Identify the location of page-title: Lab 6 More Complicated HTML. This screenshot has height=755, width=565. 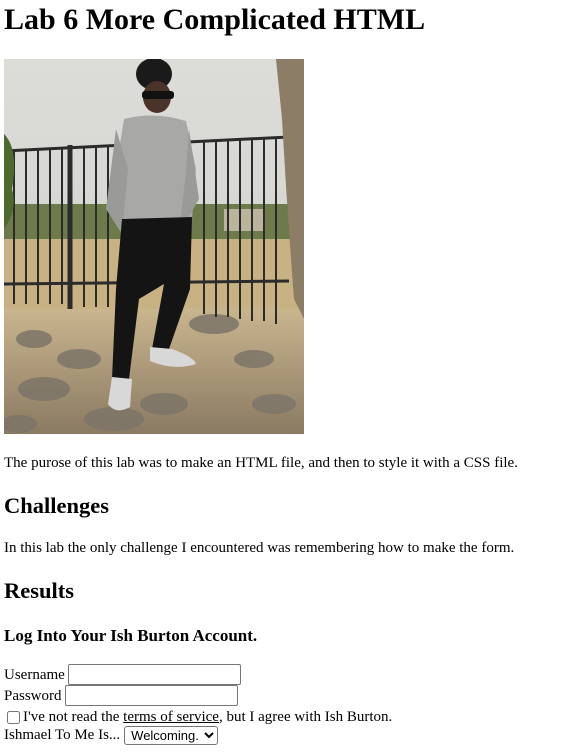
(215, 19).